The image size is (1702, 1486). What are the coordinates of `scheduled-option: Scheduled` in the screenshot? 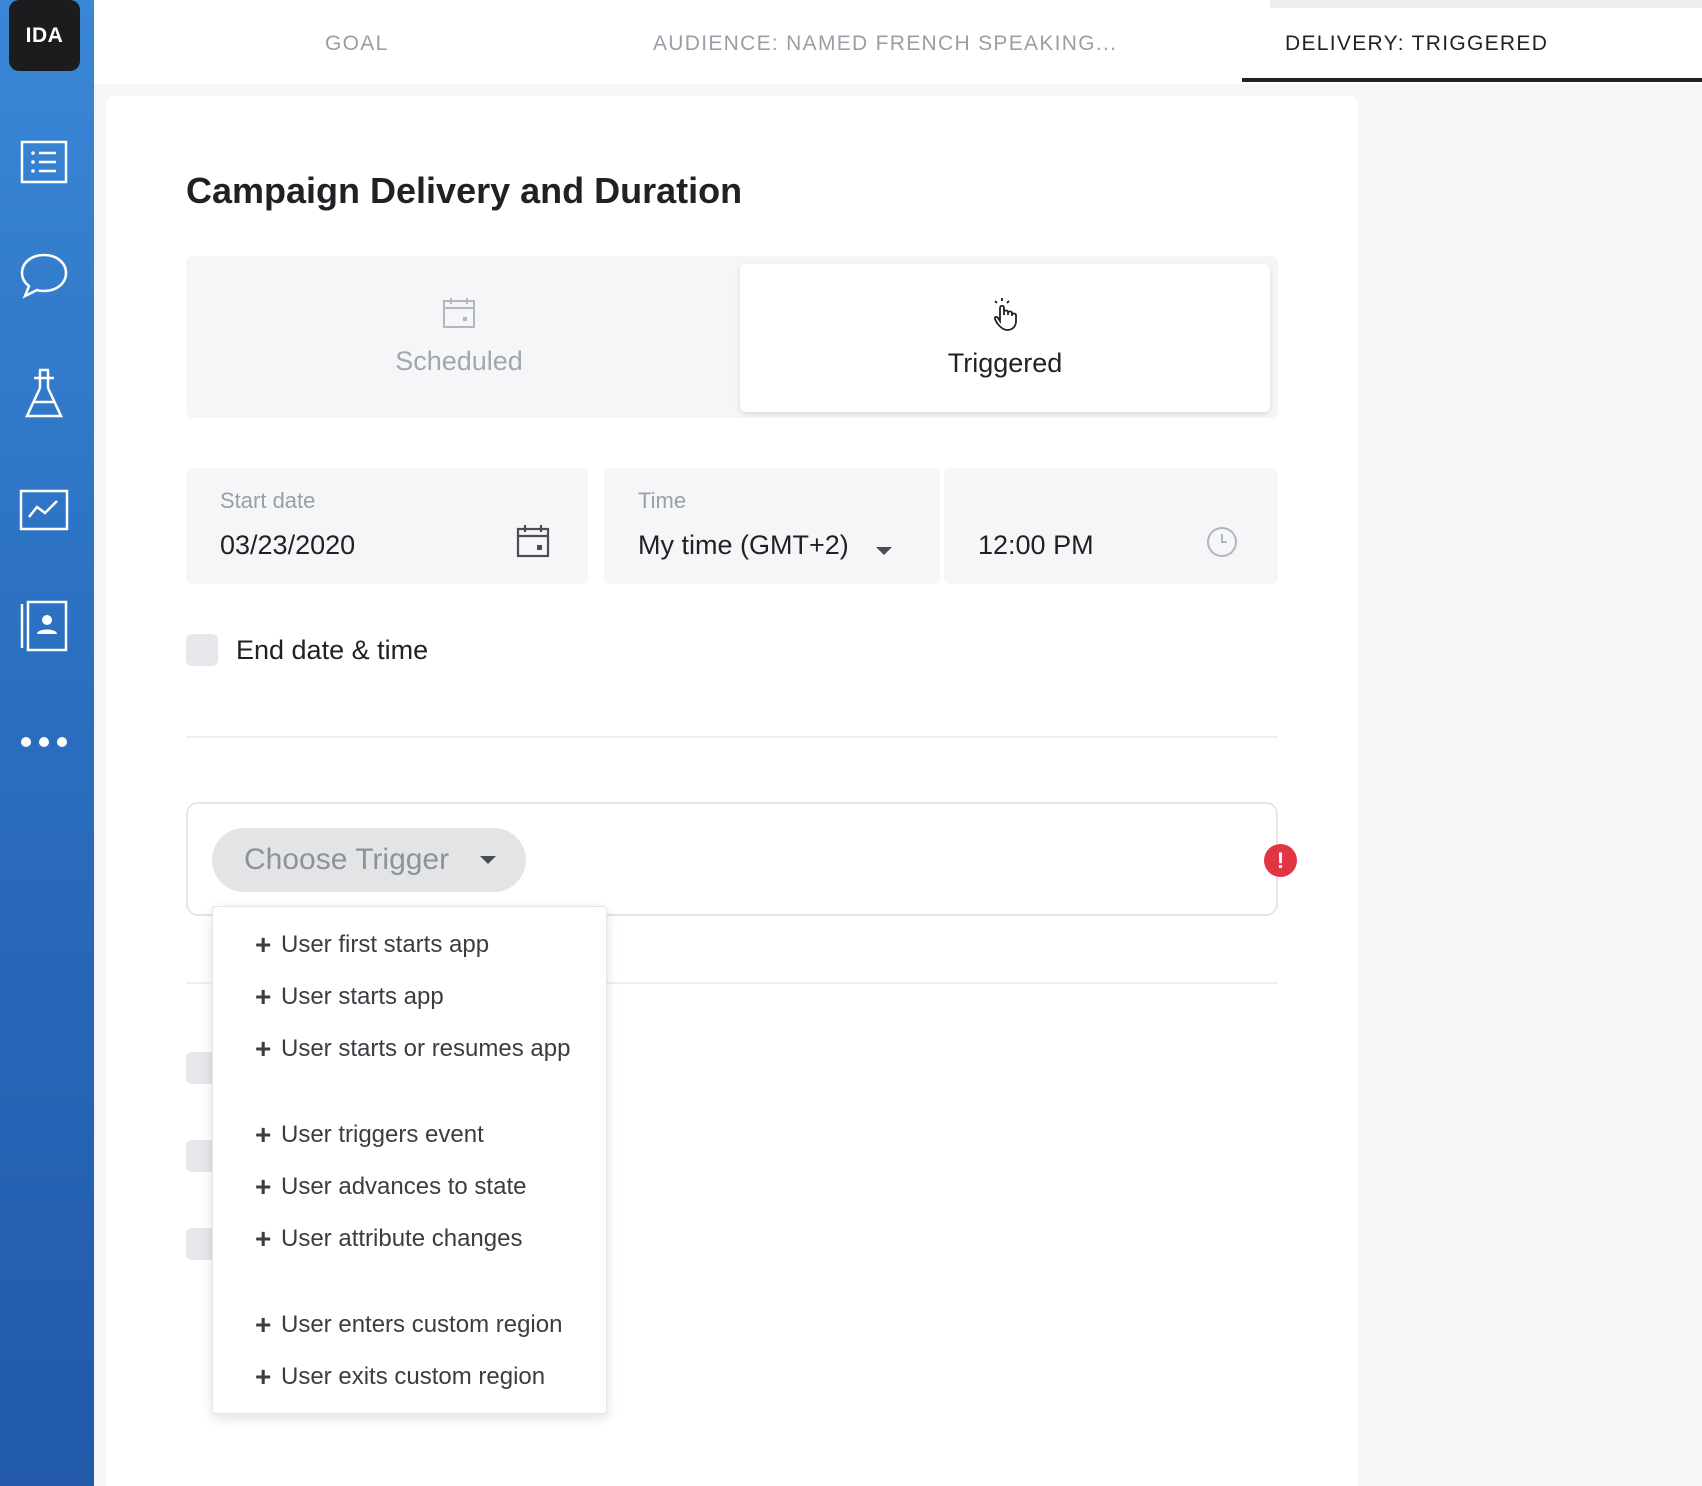 It's located at (459, 337).